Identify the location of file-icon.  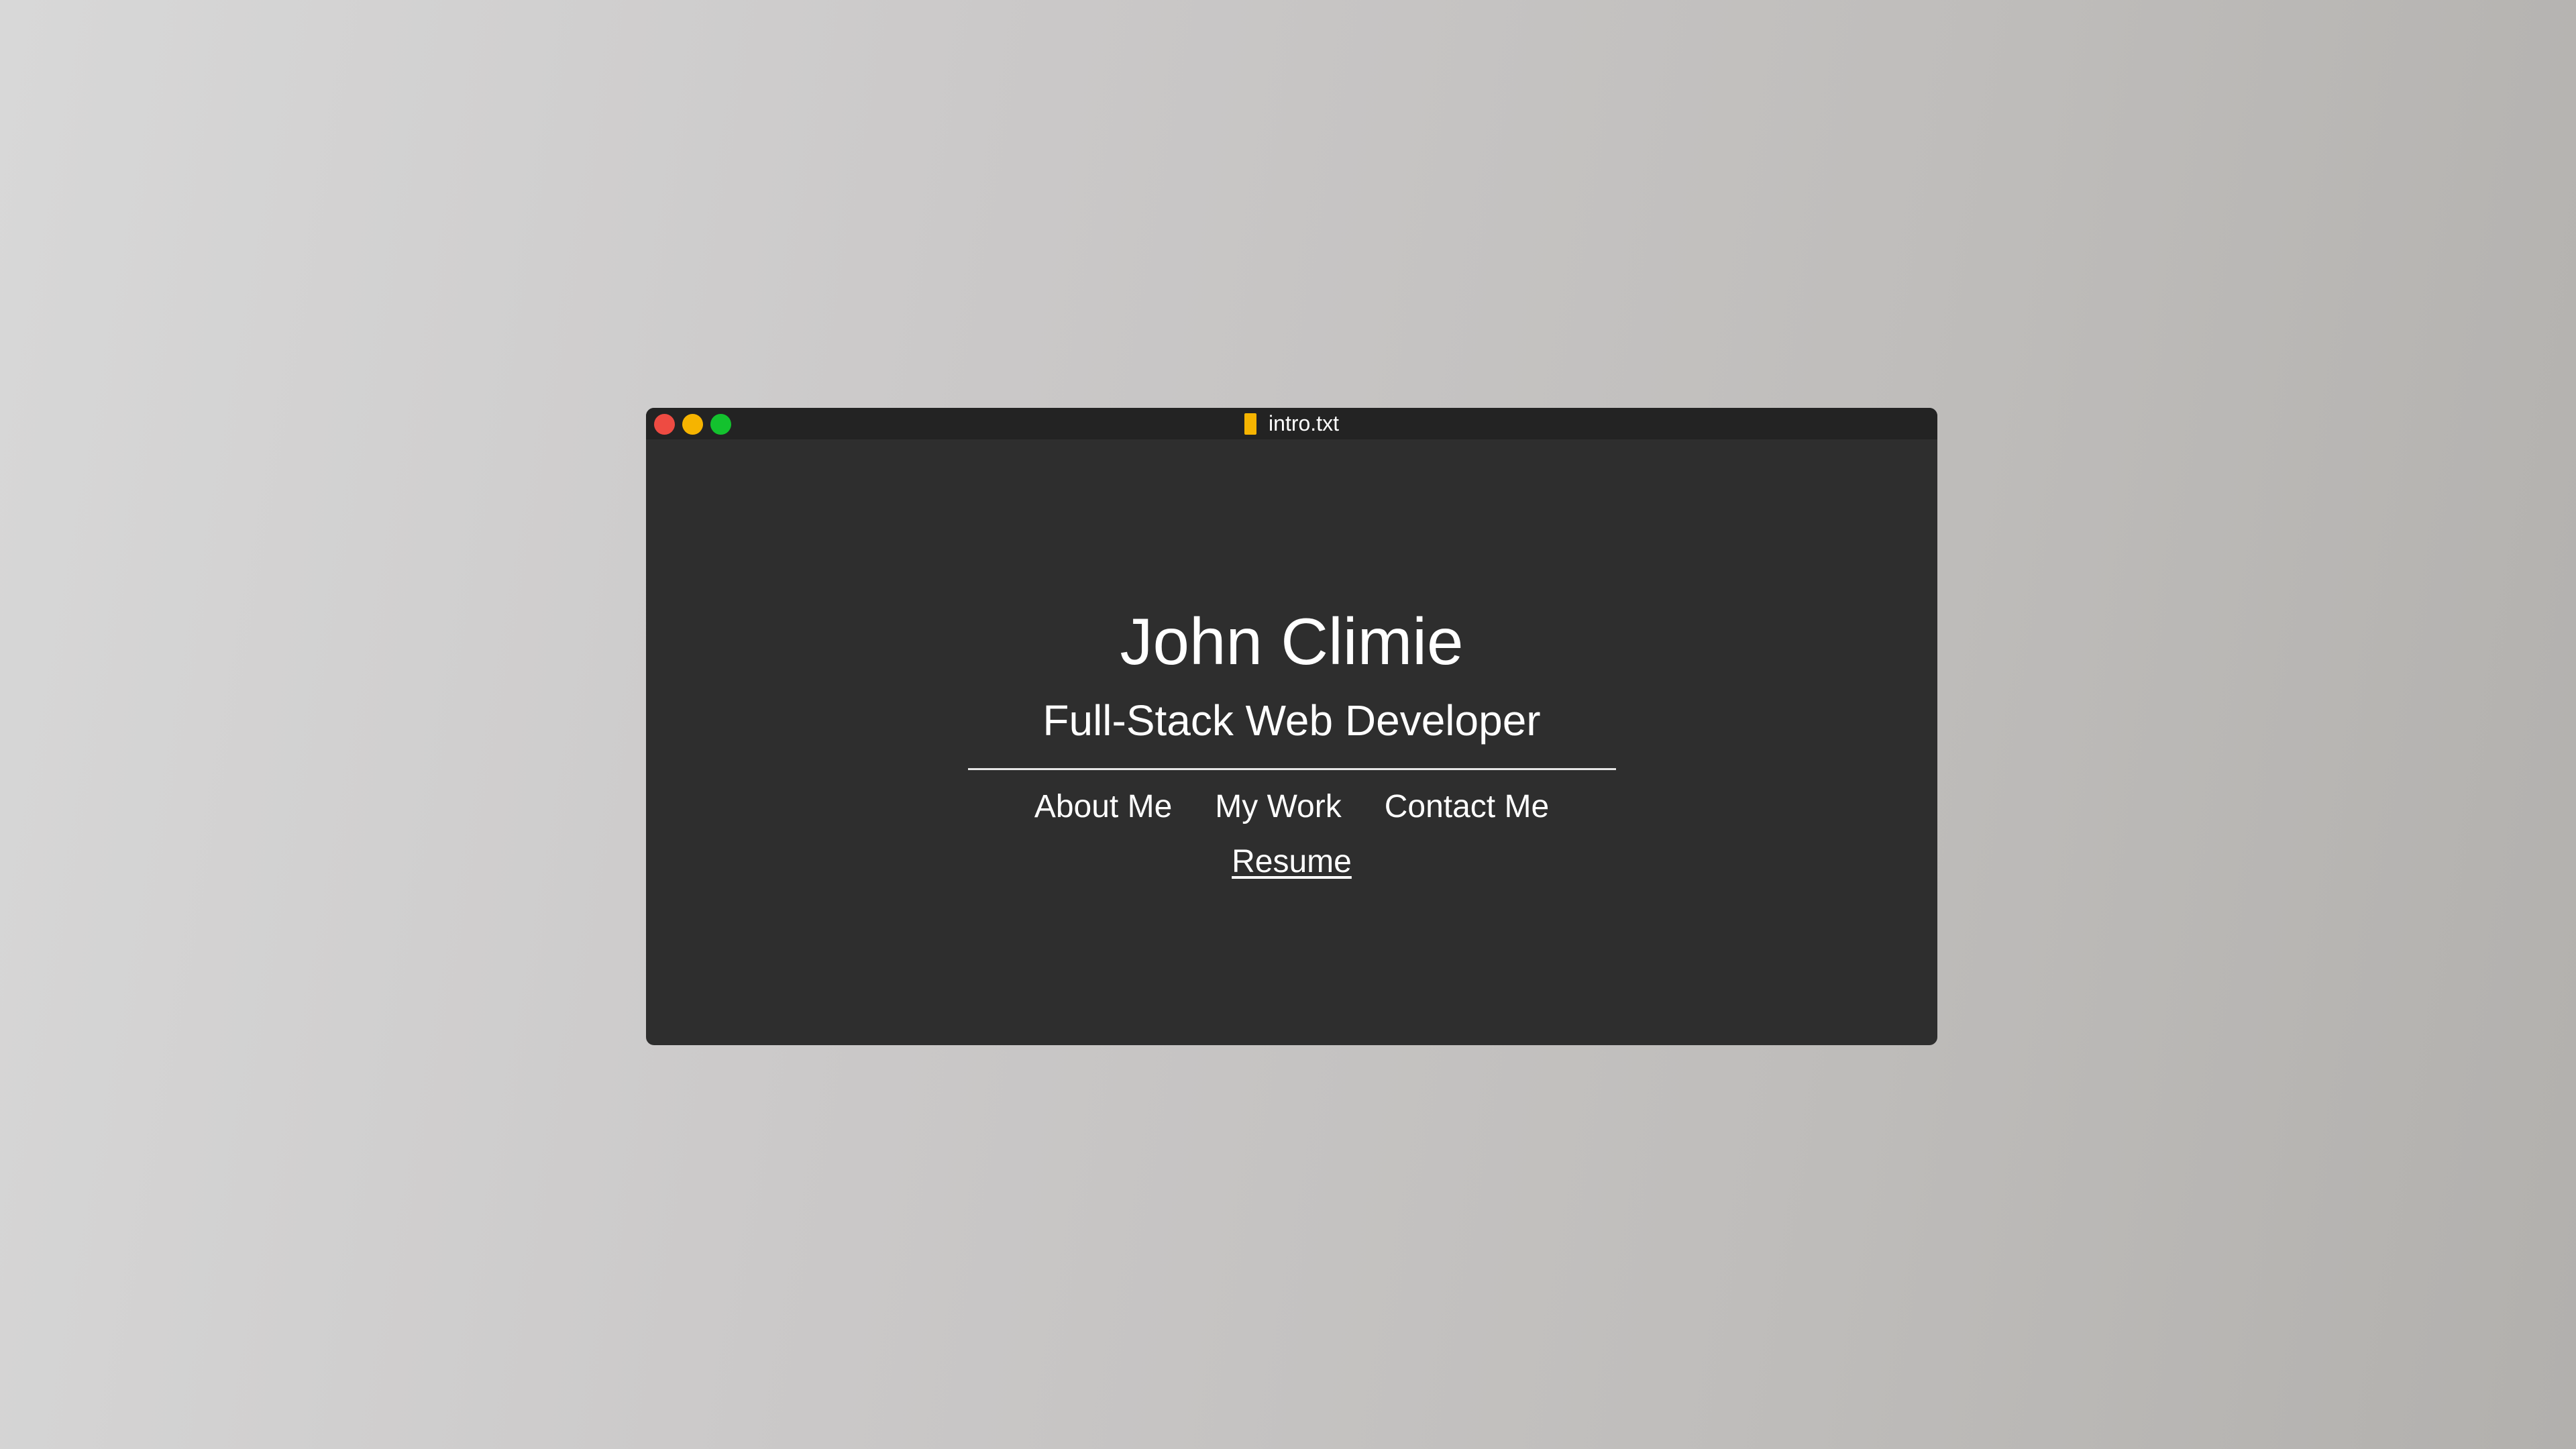
(1250, 424).